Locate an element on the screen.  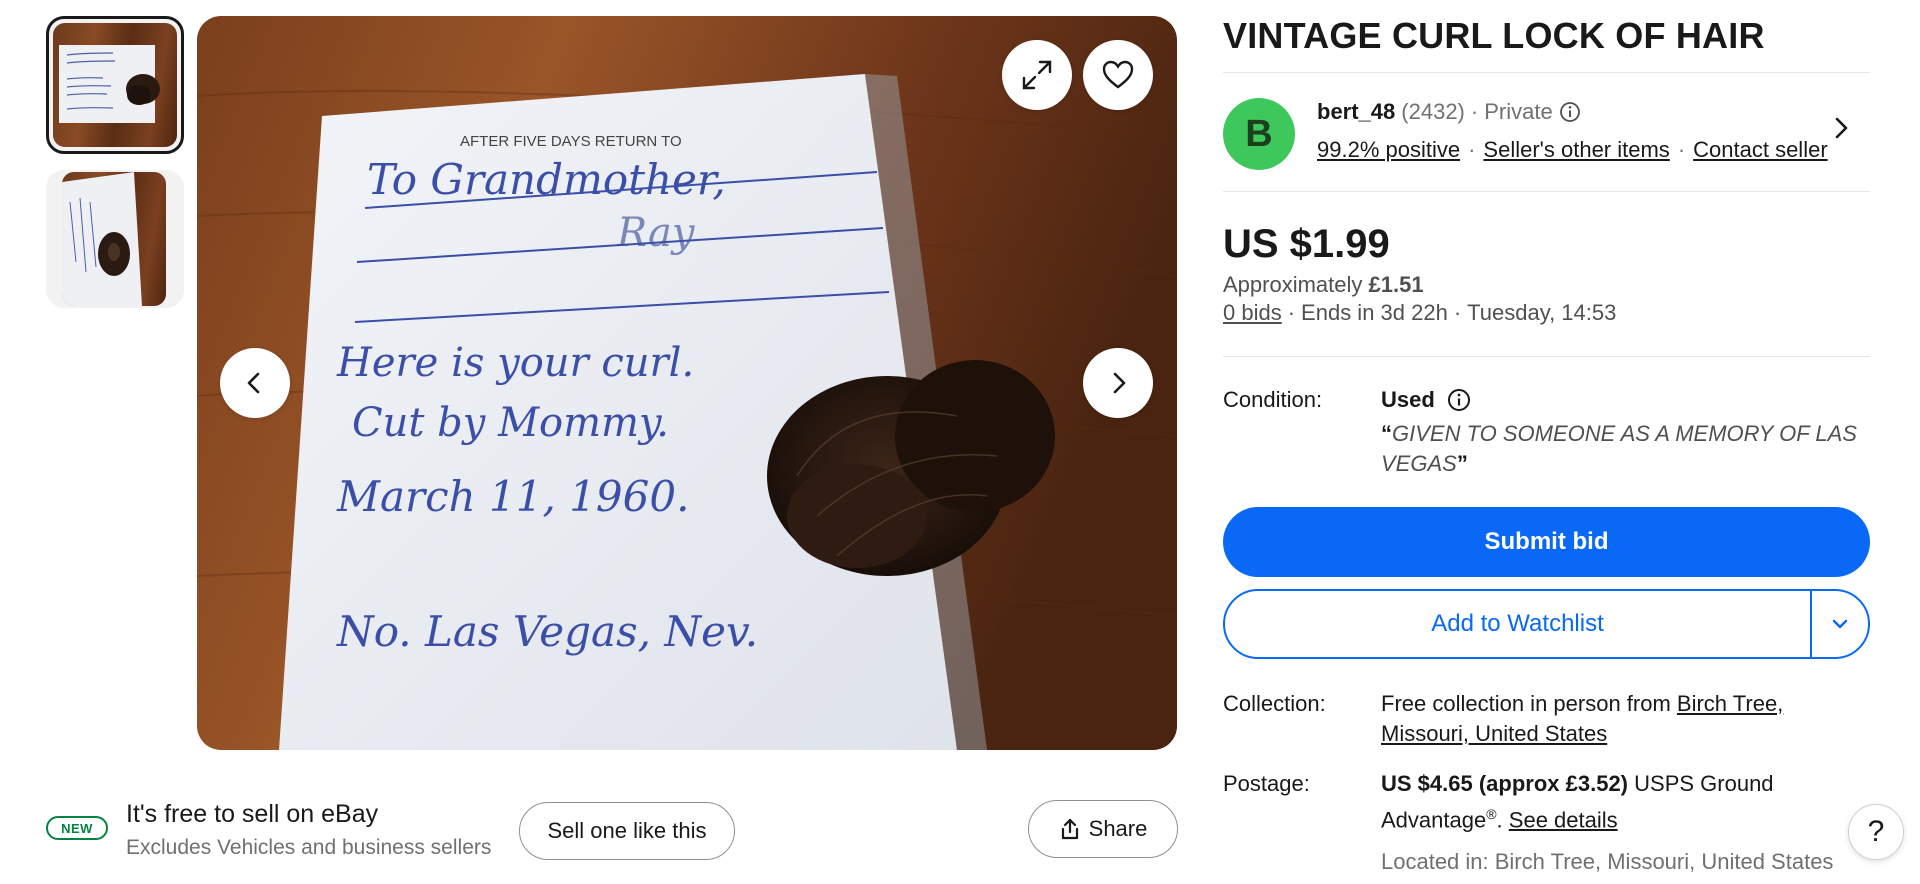
share-button: Share is located at coordinates (1103, 829).